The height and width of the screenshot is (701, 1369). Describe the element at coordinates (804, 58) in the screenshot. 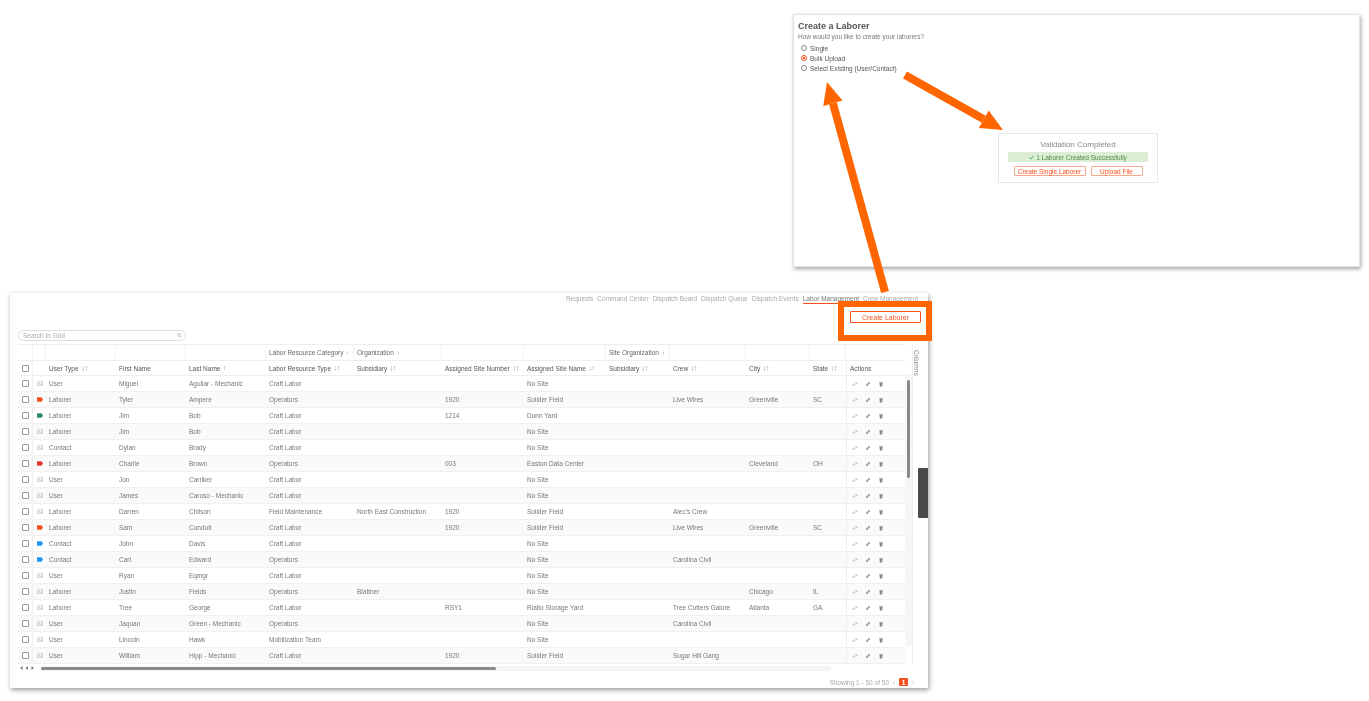

I see `radio-button` at that location.